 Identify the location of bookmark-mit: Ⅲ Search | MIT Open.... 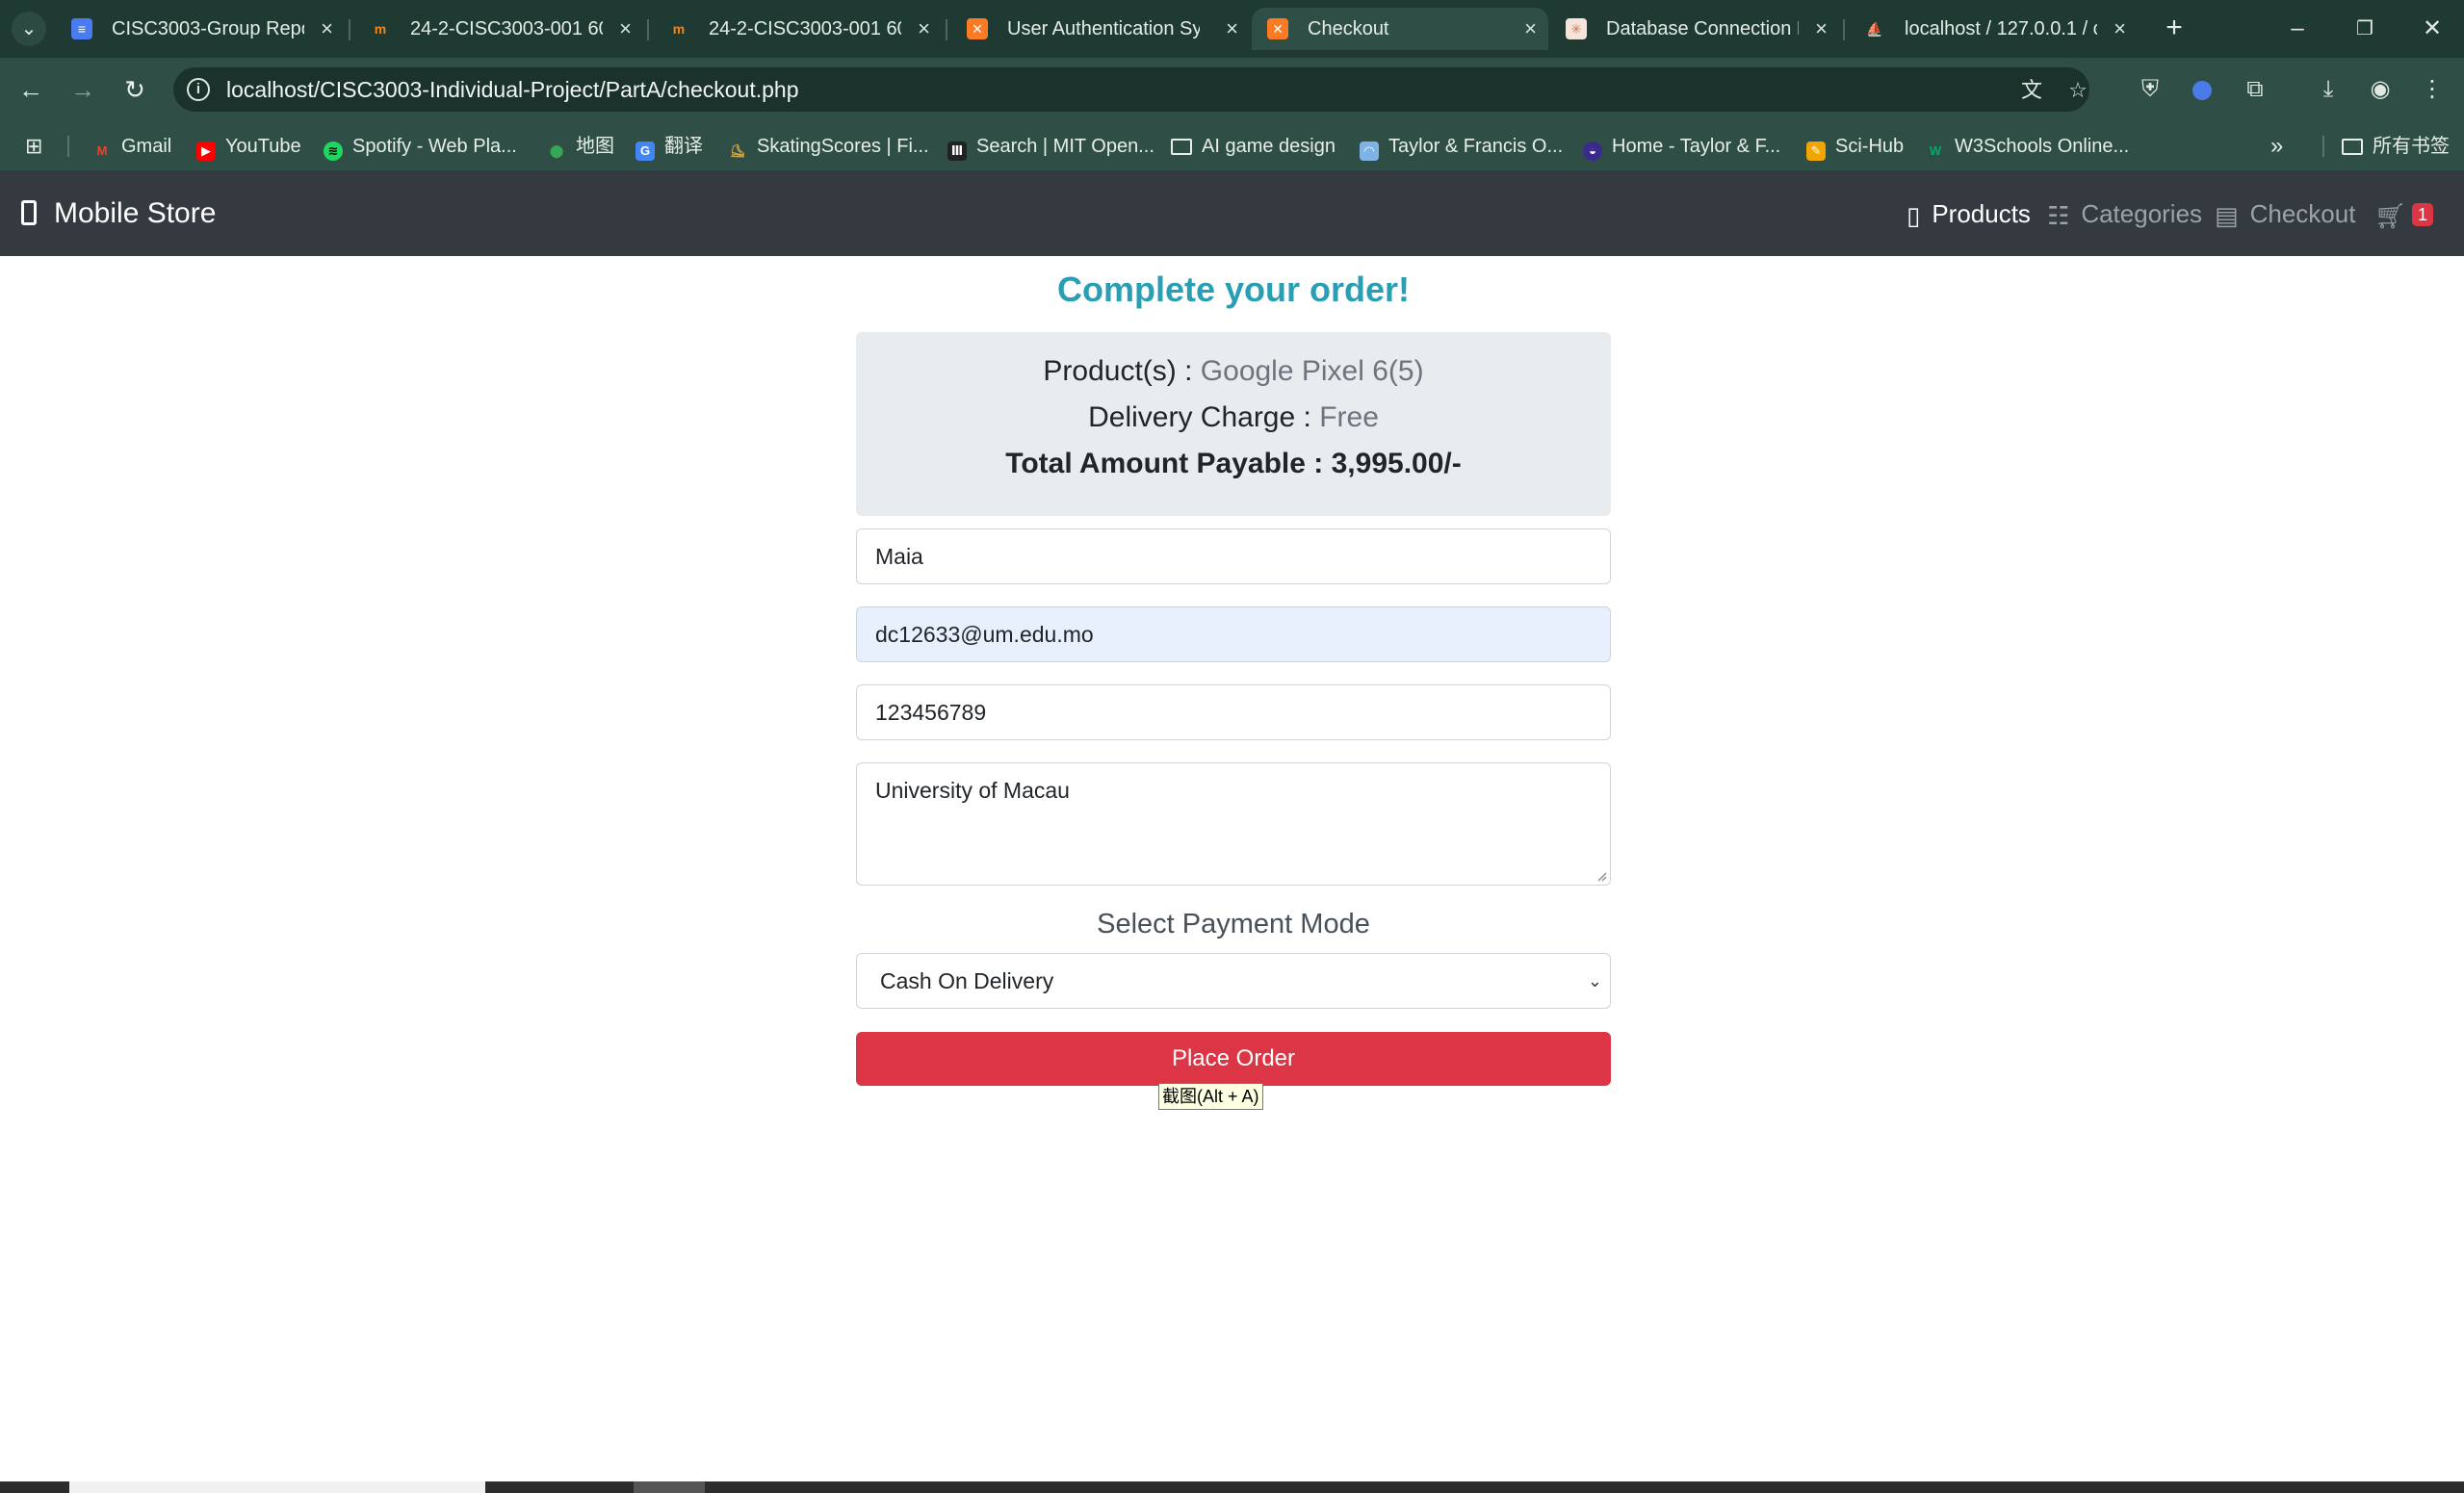
(1050, 146).